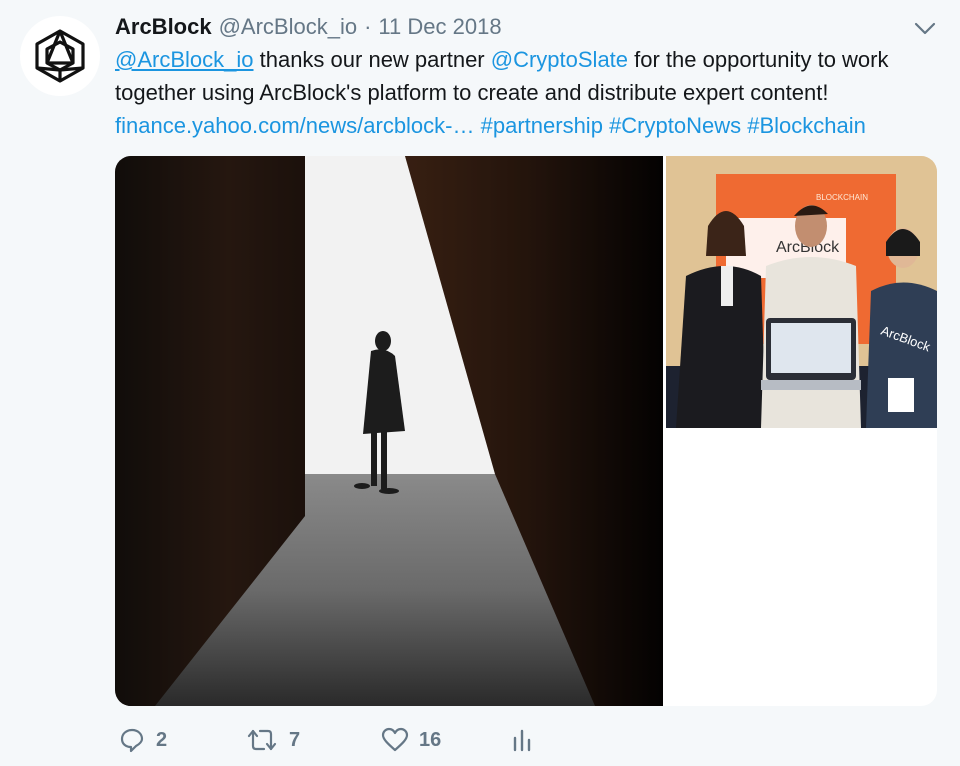 The image size is (960, 766). I want to click on text-segment: for the opportunity to work, so click(758, 59).